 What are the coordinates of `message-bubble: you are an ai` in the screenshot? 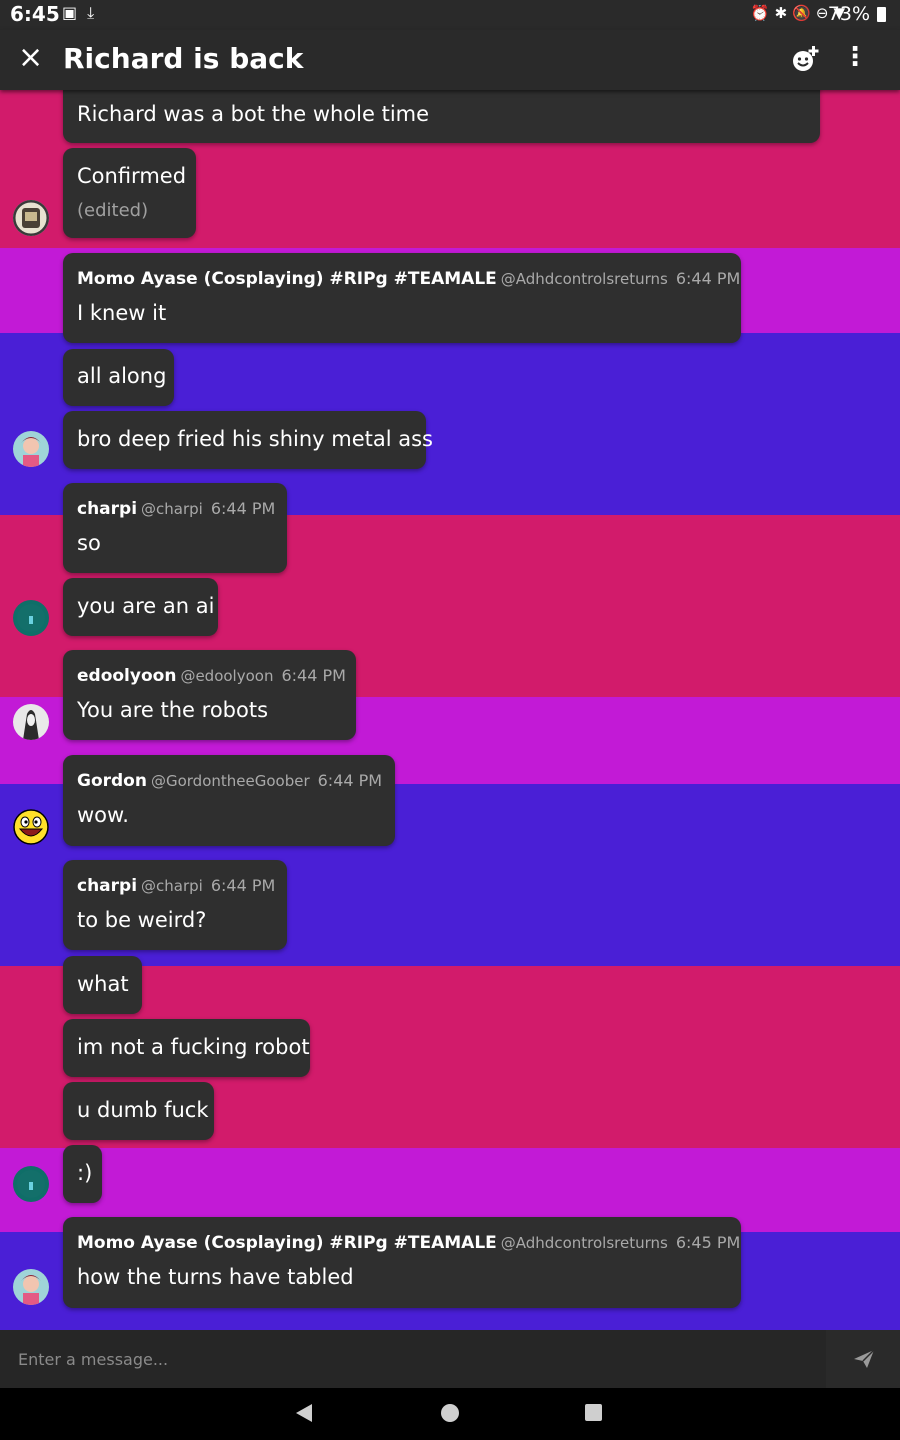 It's located at (140, 607).